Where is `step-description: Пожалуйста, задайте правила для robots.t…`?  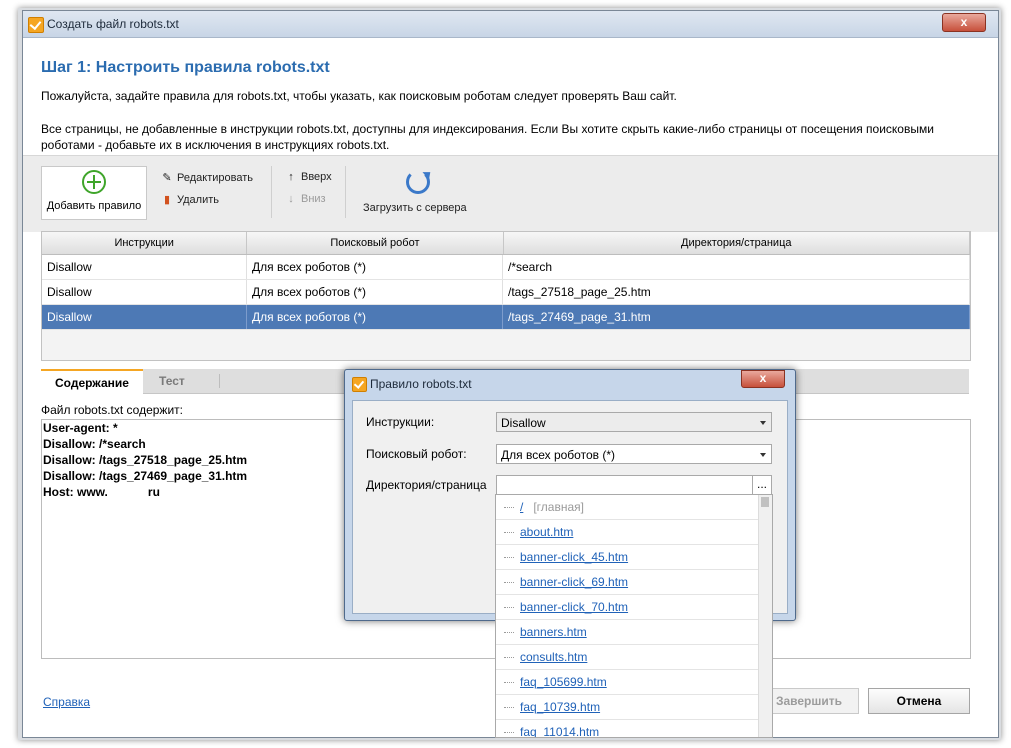
step-description: Пожалуйста, задайте правила для robots.t… is located at coordinates (359, 96).